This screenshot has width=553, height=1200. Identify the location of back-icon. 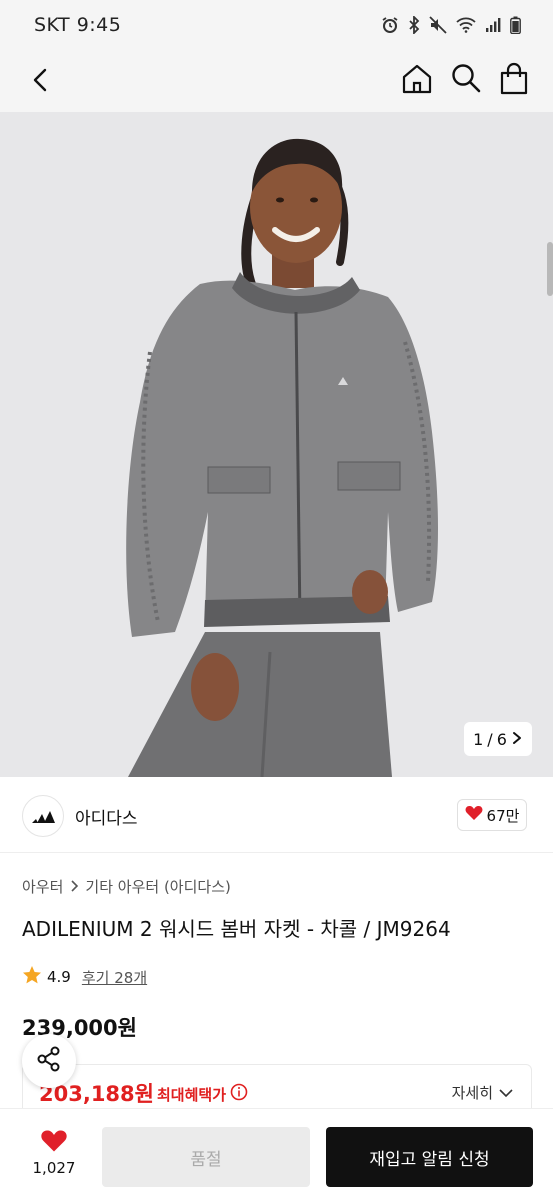
(44, 82).